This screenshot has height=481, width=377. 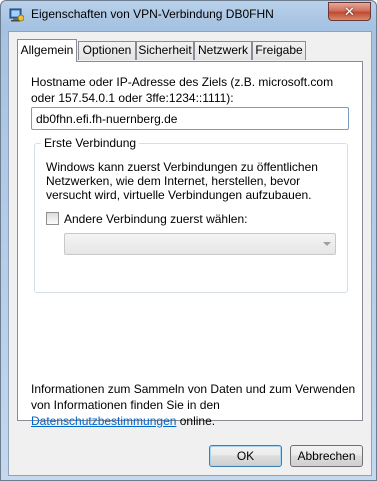 What do you see at coordinates (196, 421) in the screenshot?
I see `privacy-text-after: online.` at bounding box center [196, 421].